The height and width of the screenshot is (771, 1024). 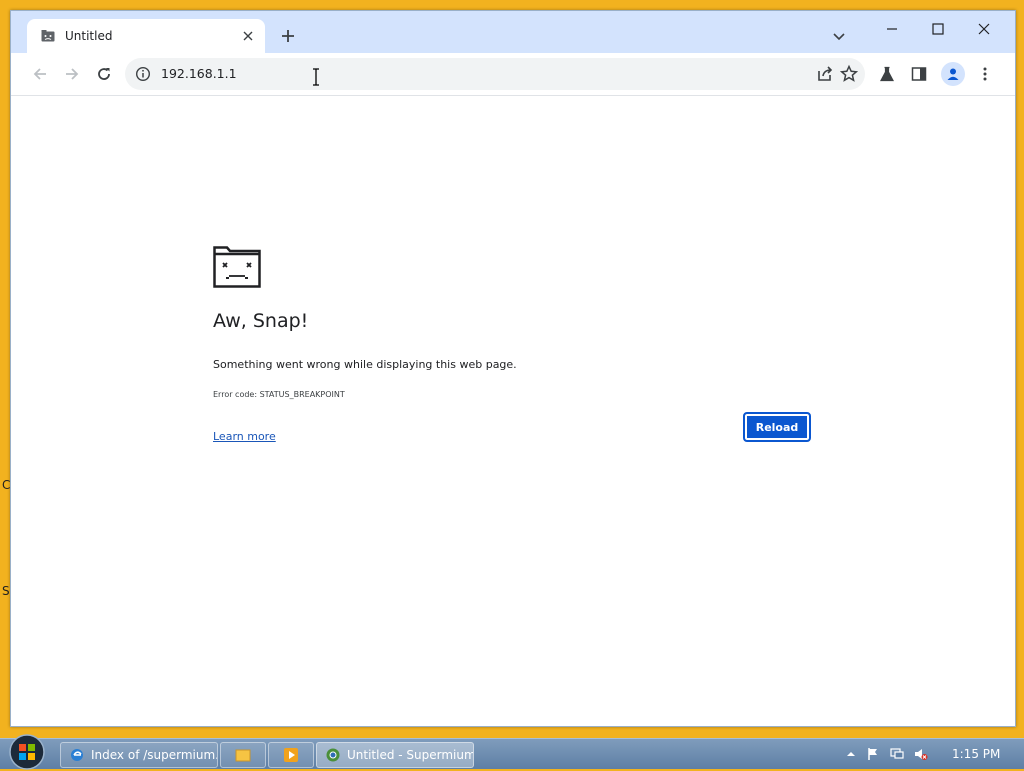 What do you see at coordinates (897, 754) in the screenshot?
I see `network-icon` at bounding box center [897, 754].